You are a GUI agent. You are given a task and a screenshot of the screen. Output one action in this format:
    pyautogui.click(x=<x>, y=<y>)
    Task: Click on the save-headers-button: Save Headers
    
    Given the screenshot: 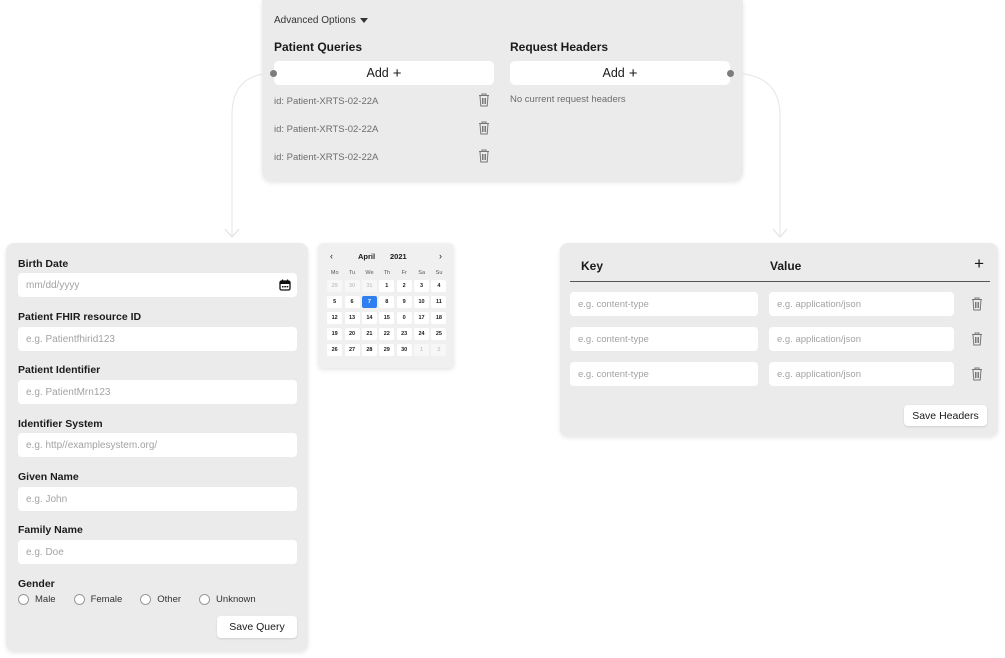 What is the action you would take?
    pyautogui.click(x=945, y=415)
    